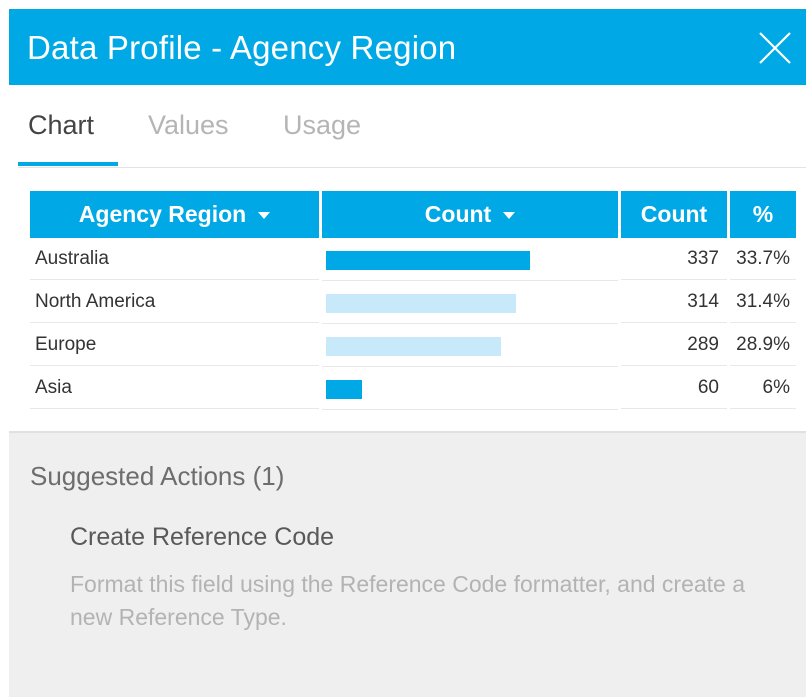 Image resolution: width=806 pixels, height=697 pixels. I want to click on table-header: Agency Region Count Count %, so click(413, 214).